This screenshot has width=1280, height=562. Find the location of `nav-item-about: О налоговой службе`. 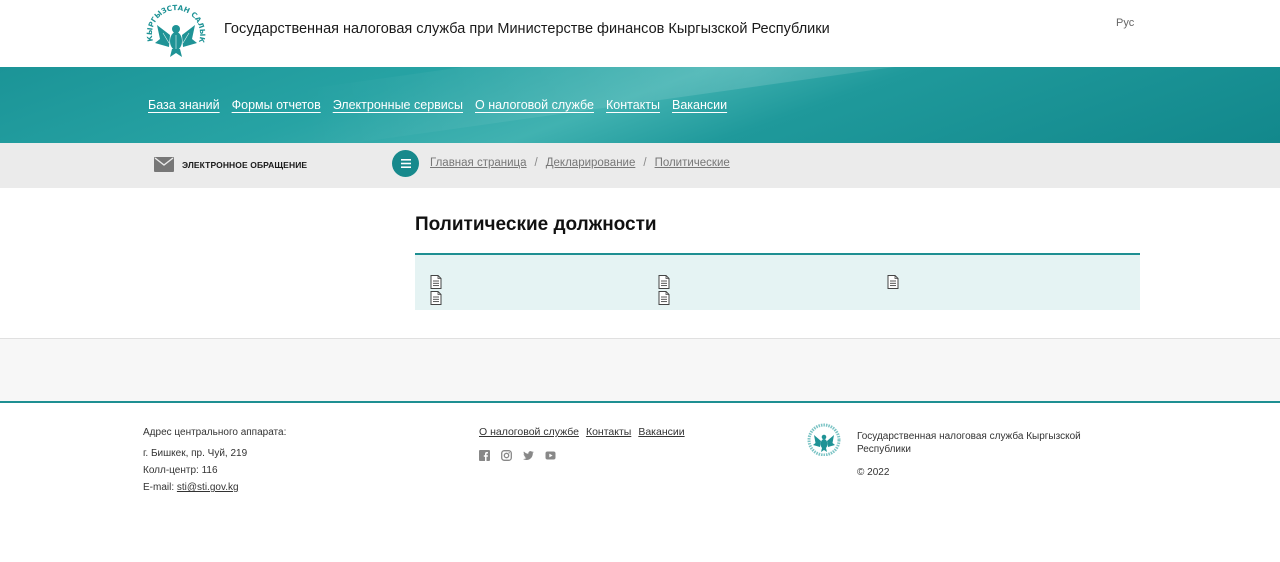

nav-item-about: О налоговой службе is located at coordinates (534, 105).